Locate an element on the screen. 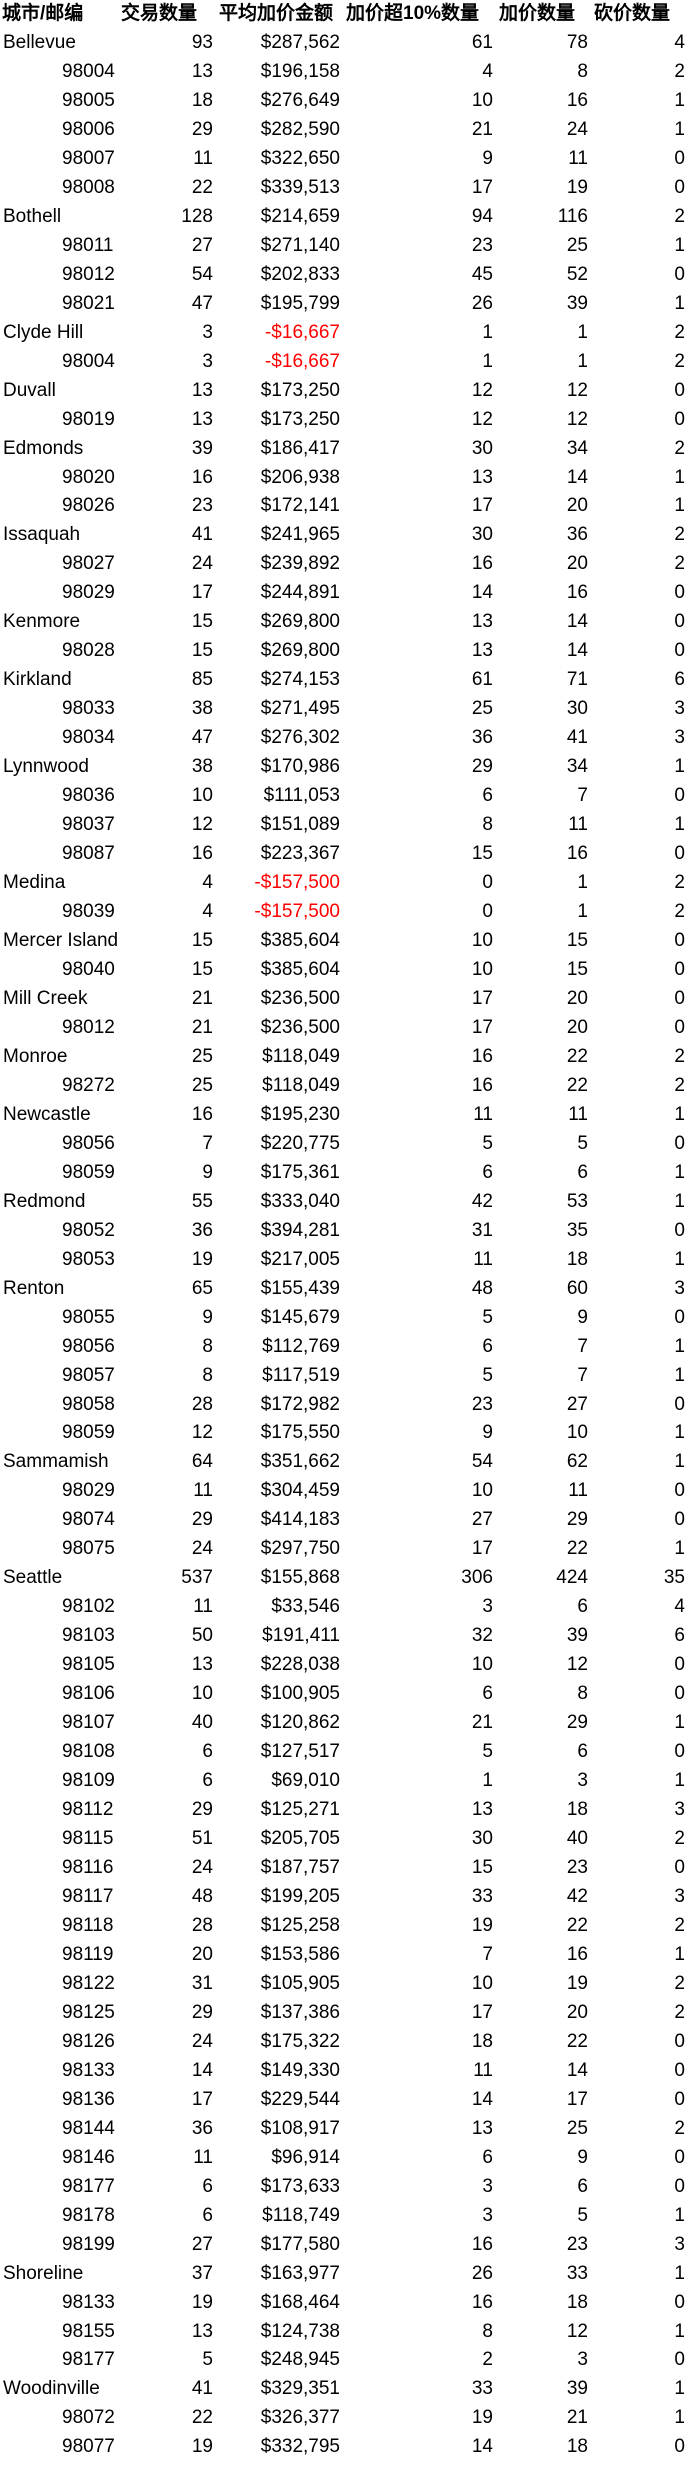 The image size is (689, 2466). row-avg-markup: $351,662 is located at coordinates (300, 1462).